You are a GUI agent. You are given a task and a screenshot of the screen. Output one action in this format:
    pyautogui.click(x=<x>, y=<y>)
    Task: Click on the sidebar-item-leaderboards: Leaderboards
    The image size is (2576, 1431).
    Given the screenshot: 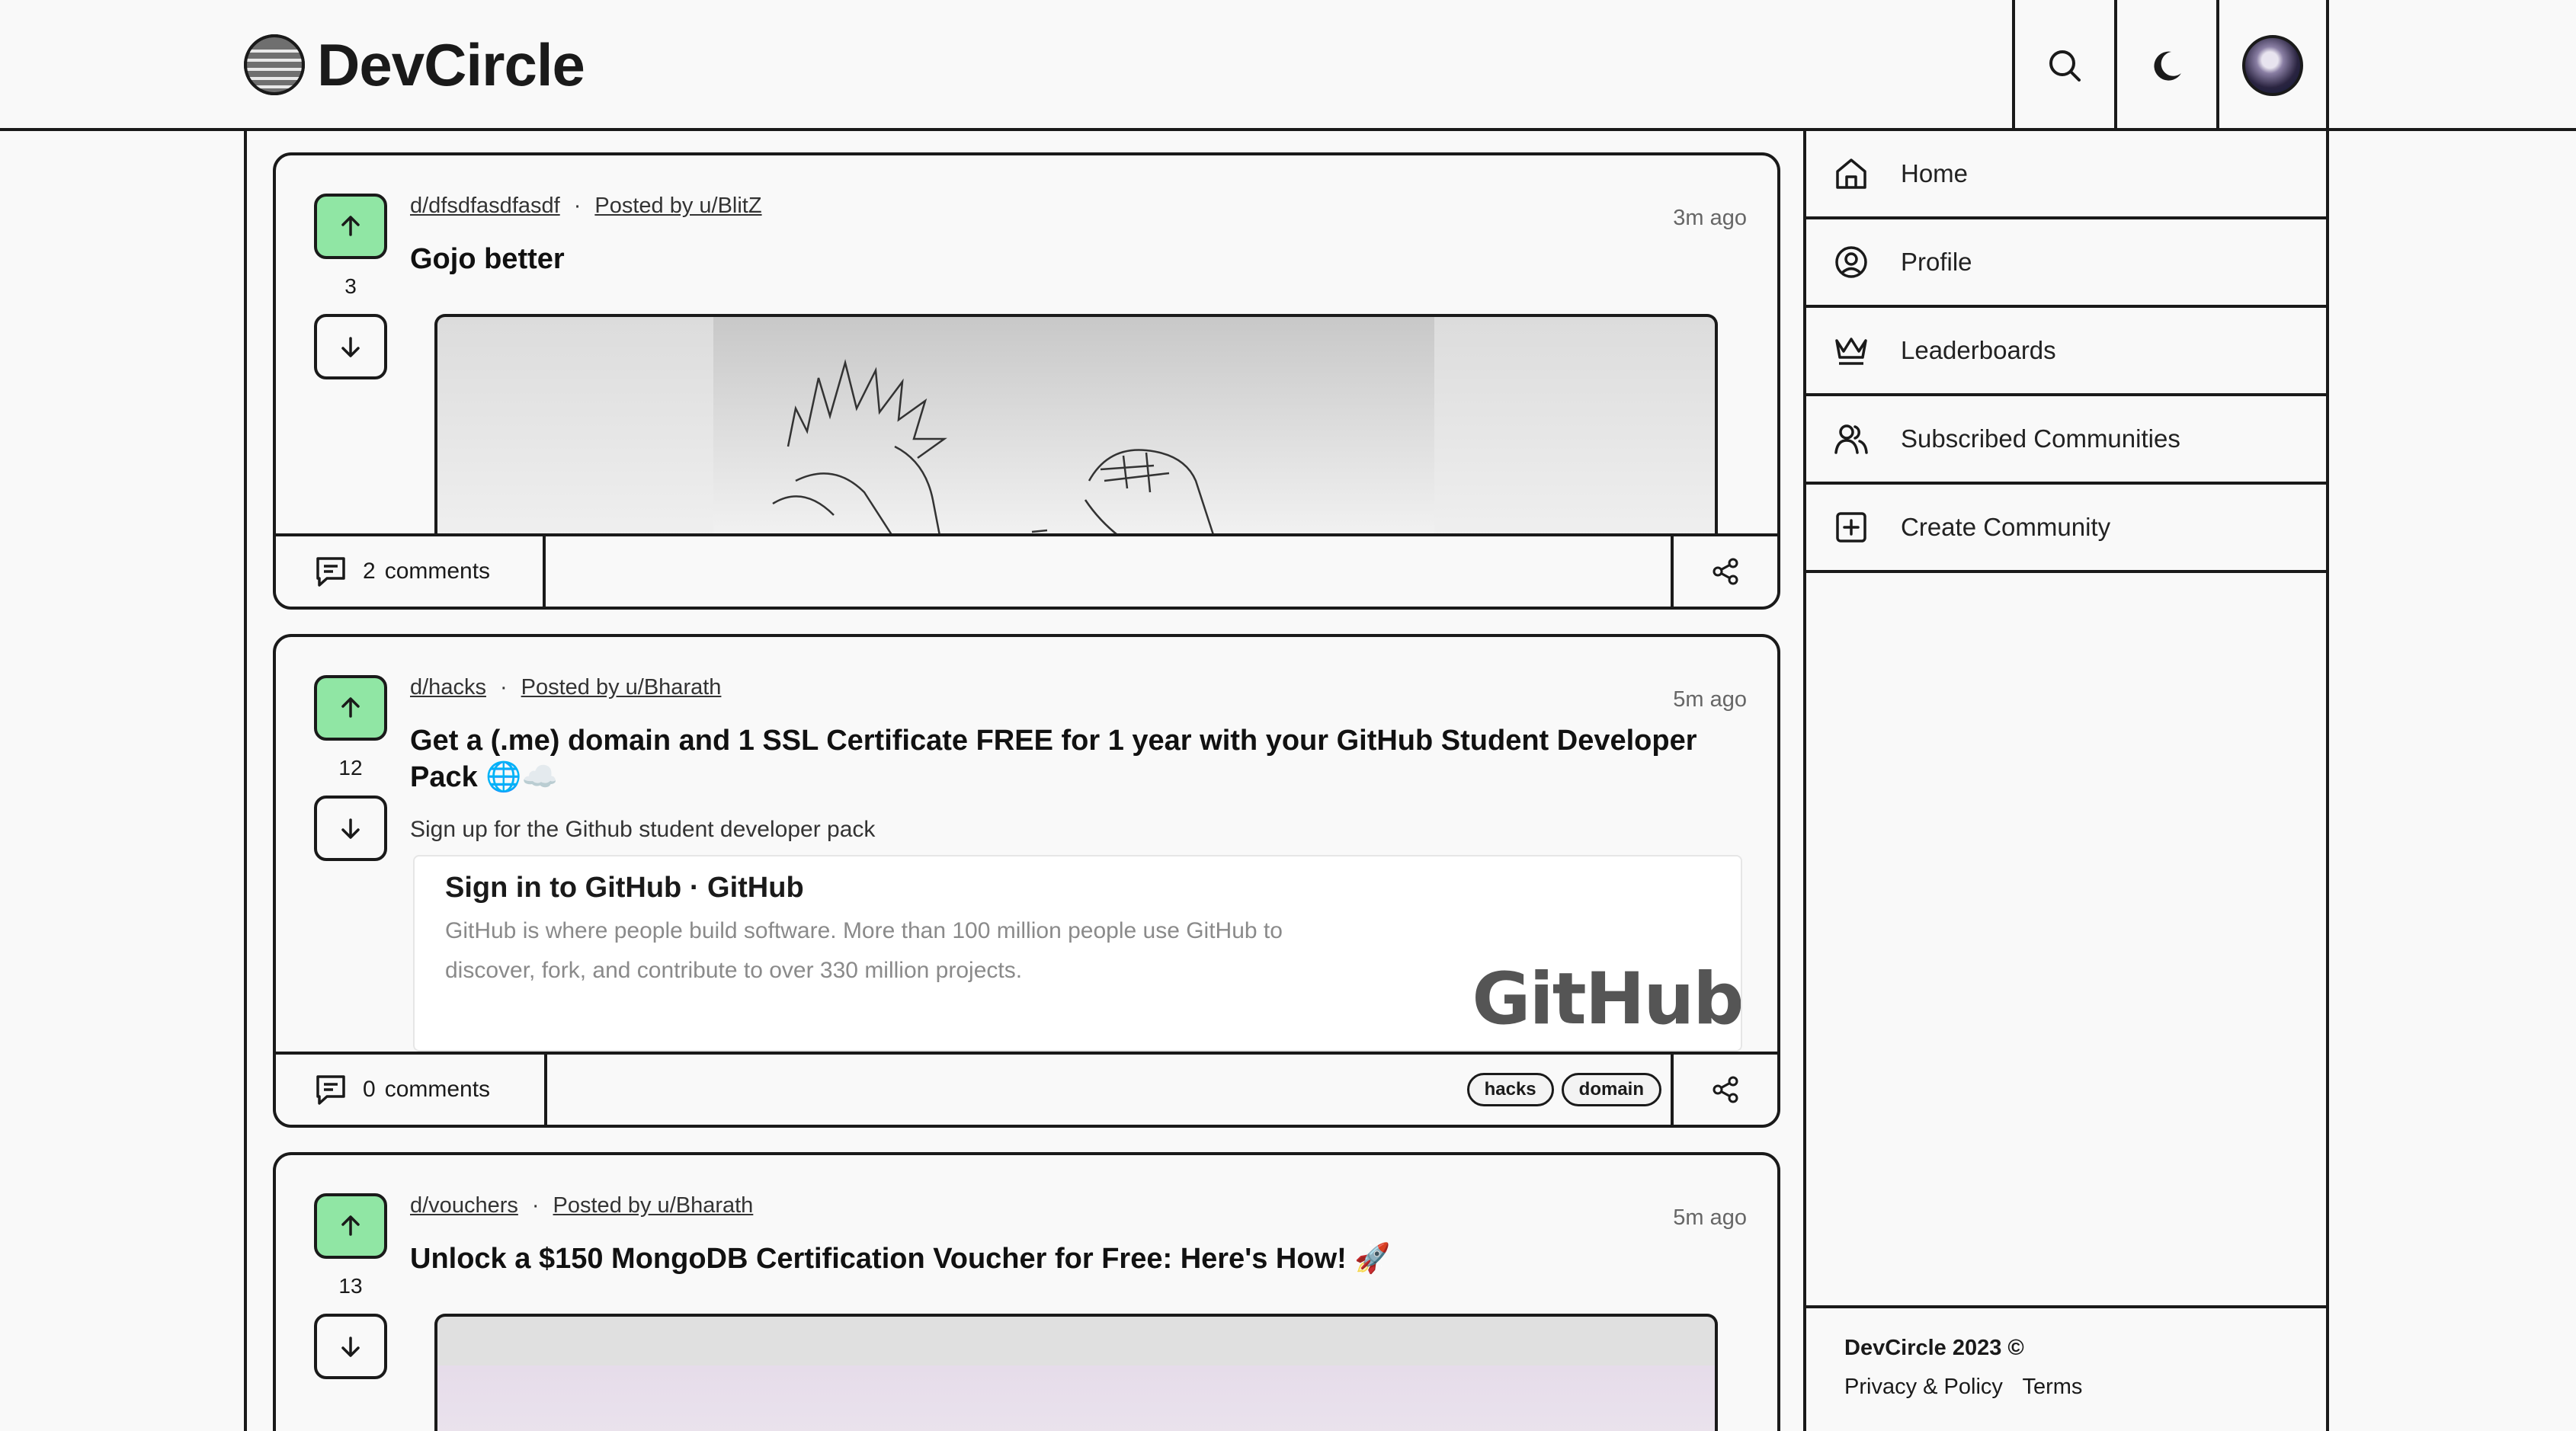 What is the action you would take?
    pyautogui.click(x=2067, y=352)
    